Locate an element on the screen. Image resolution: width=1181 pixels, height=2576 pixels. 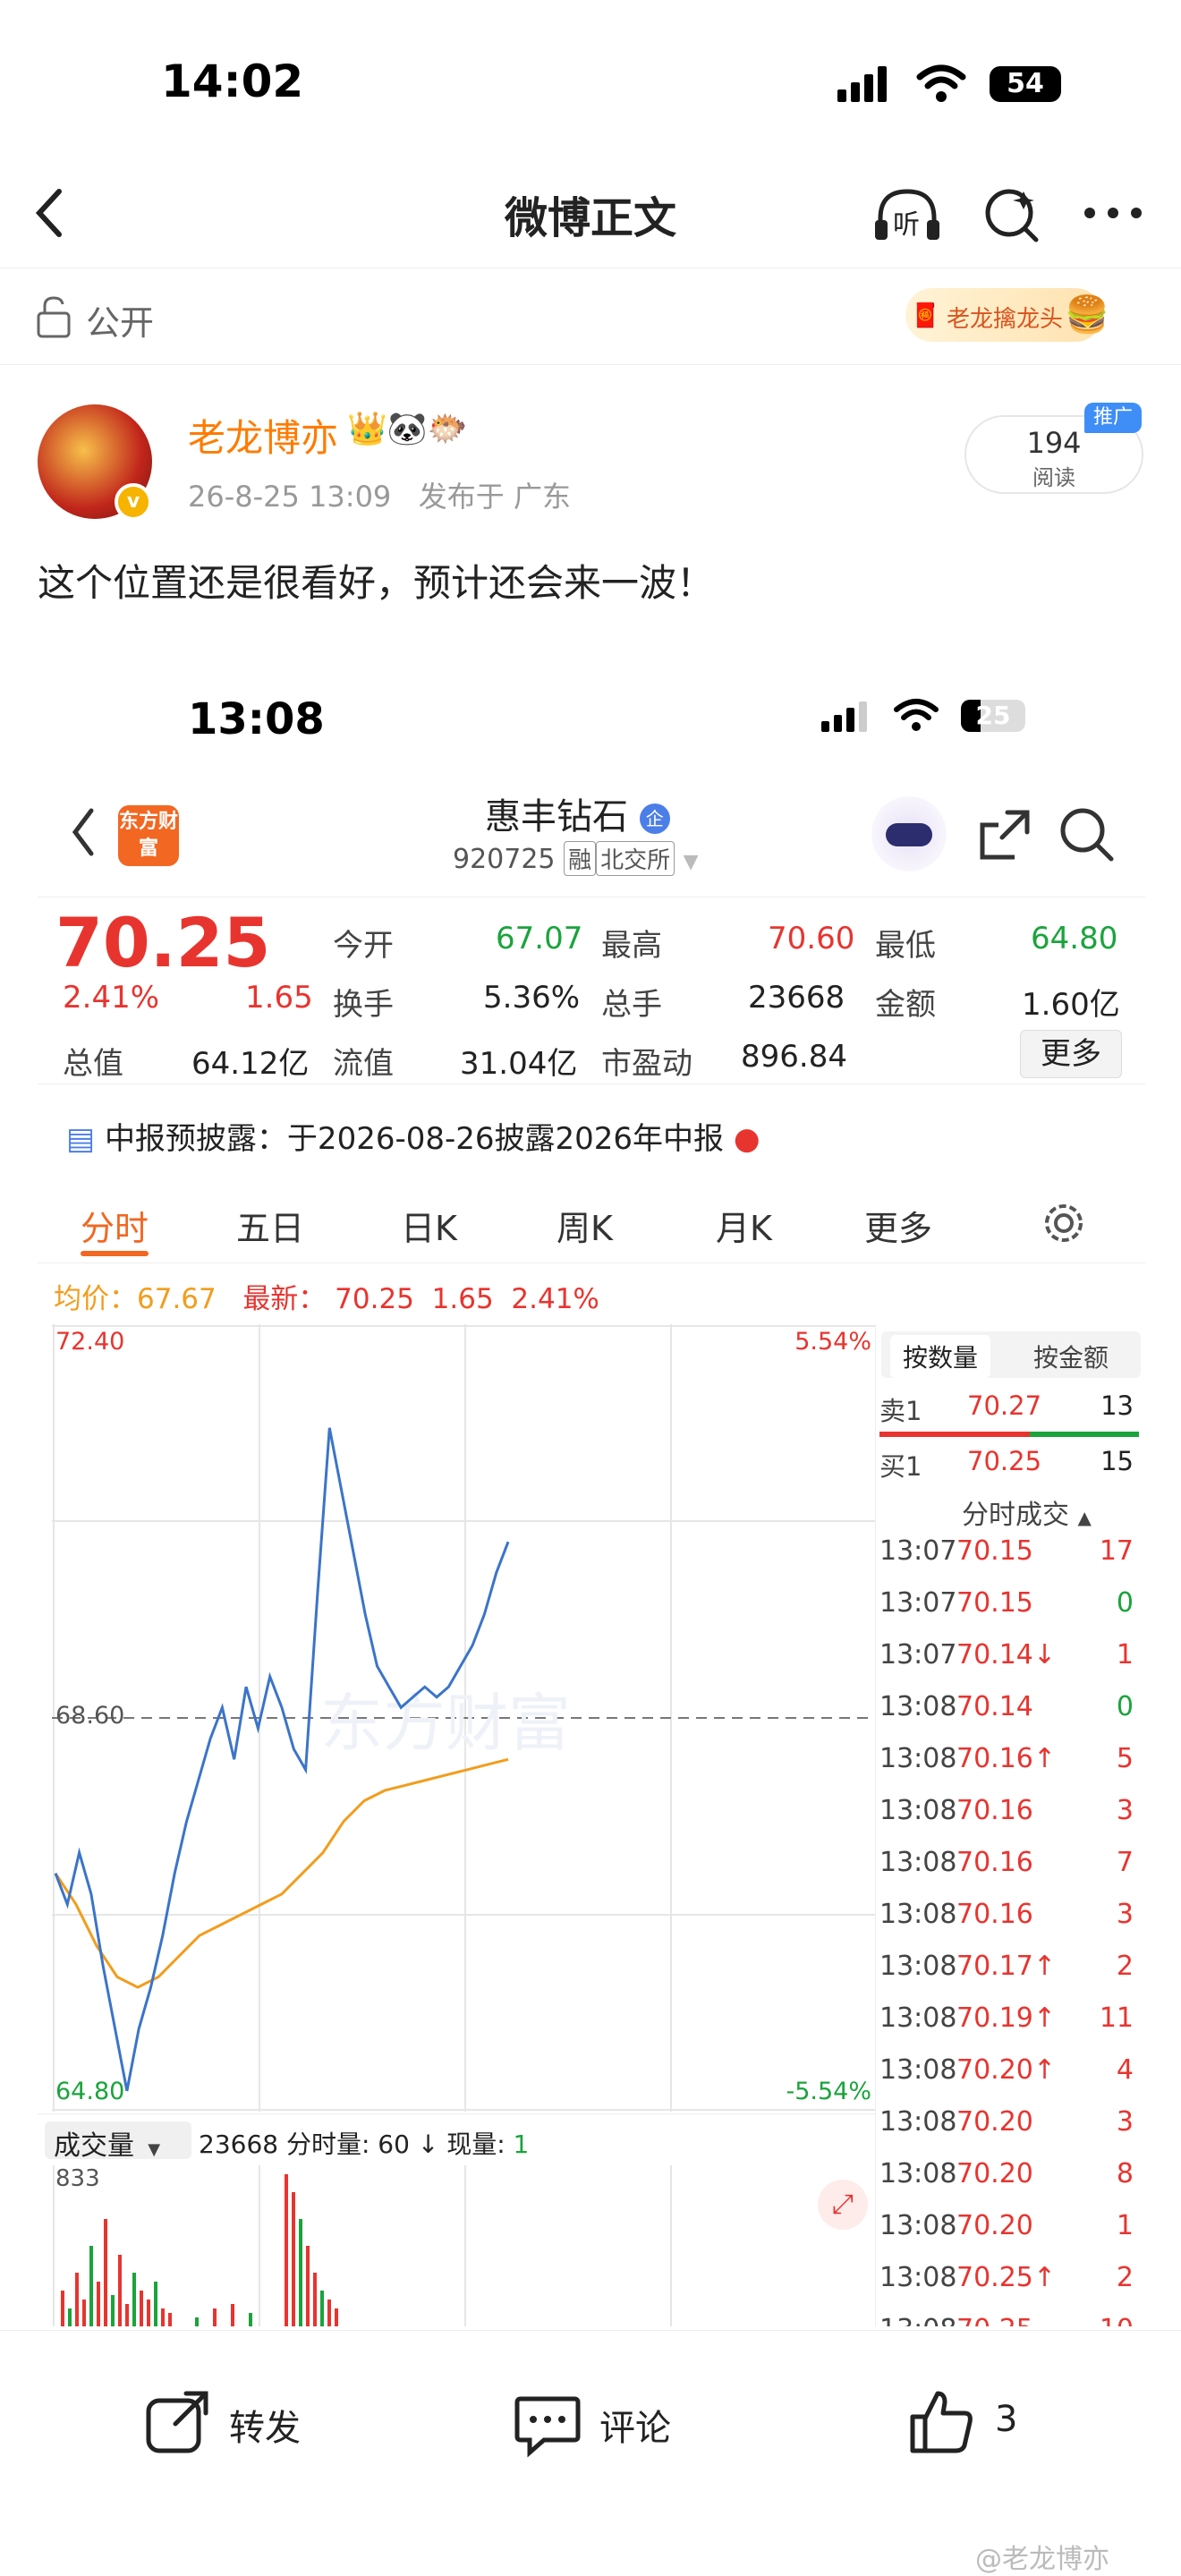
like-count: 3 is located at coordinates (1006, 2419).